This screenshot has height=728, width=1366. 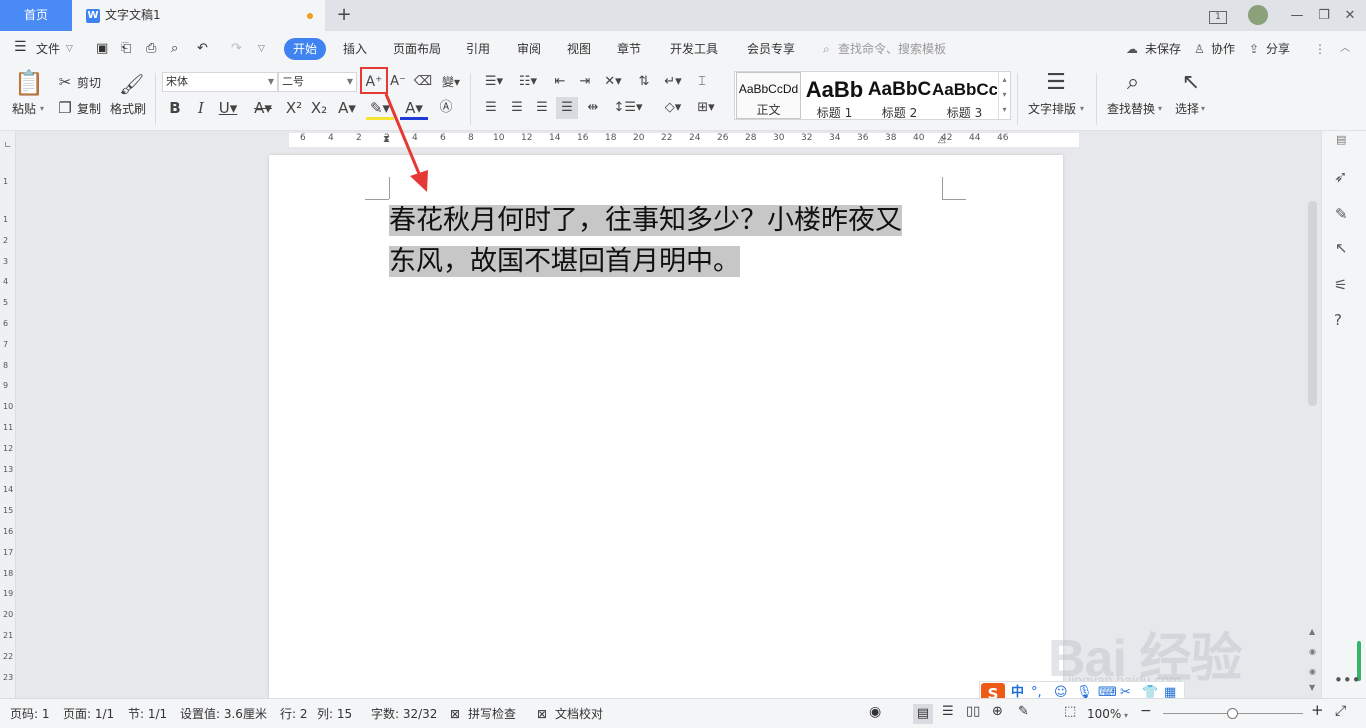 What do you see at coordinates (1104, 714) in the screenshot?
I see `zoom-level: 100%` at bounding box center [1104, 714].